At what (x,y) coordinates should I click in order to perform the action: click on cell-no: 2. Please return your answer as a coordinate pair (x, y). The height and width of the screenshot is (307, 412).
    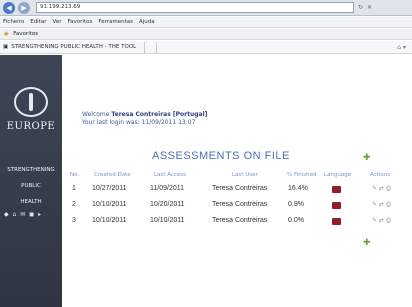
    Looking at the image, I should click on (74, 204).